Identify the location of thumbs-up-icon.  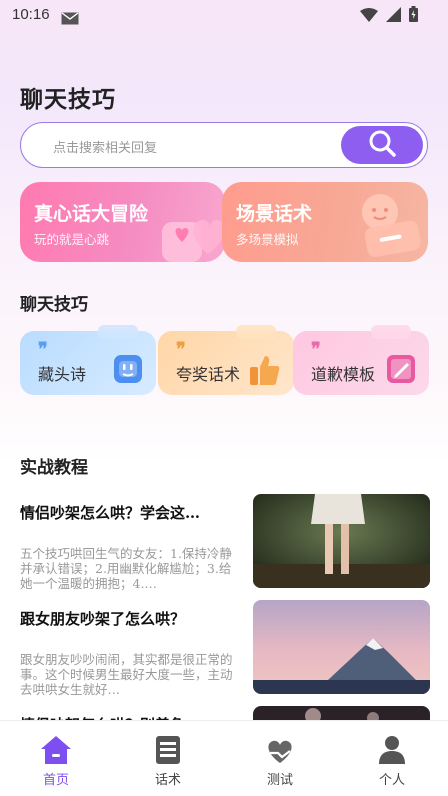
(265, 372).